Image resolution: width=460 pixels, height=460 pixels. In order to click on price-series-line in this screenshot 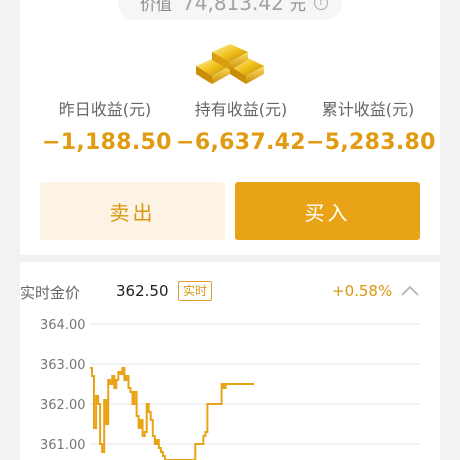, I will do `click(172, 413)`.